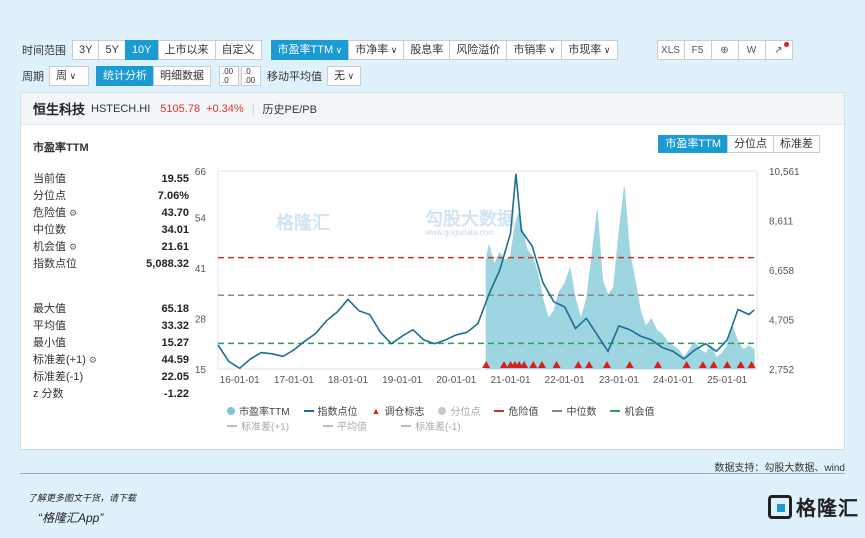 The image size is (865, 538). I want to click on refresh-icon: F5, so click(697, 50).